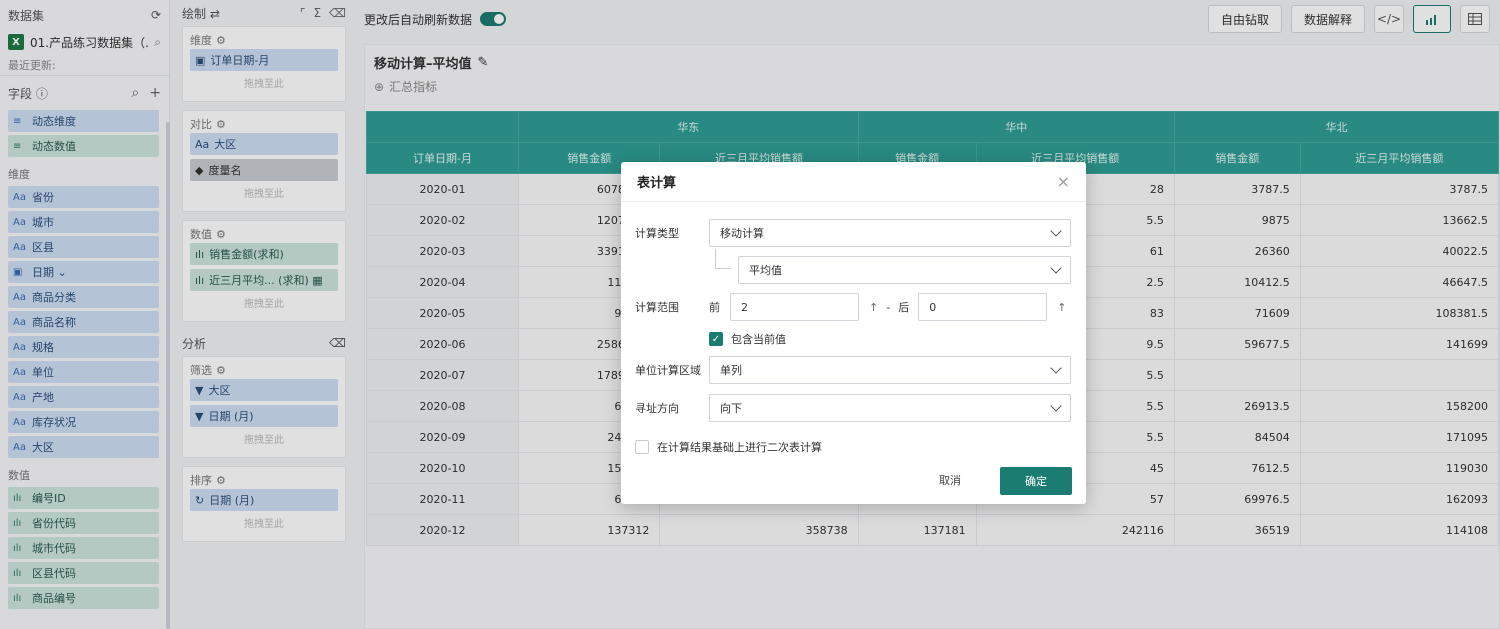 Image resolution: width=1500 pixels, height=629 pixels. Describe the element at coordinates (657, 307) in the screenshot. I see `range-label: 计算范围` at that location.